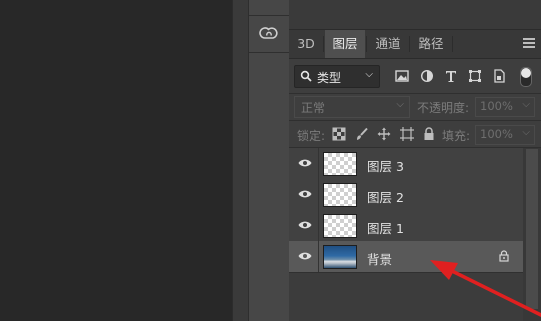 The width and height of the screenshot is (541, 321). What do you see at coordinates (340, 257) in the screenshot?
I see `layer-thumbnail-photo` at bounding box center [340, 257].